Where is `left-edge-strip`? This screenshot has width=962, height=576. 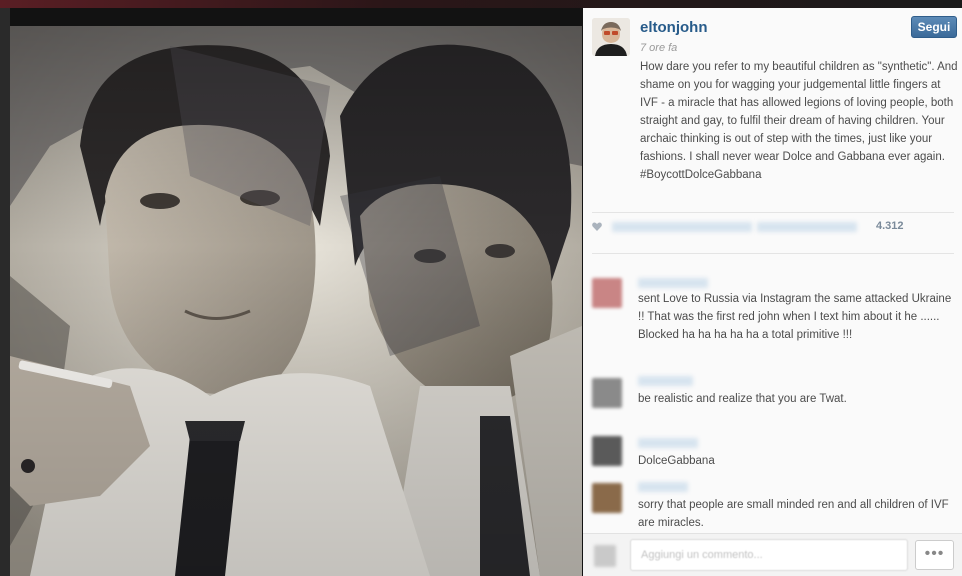
left-edge-strip is located at coordinates (5, 292).